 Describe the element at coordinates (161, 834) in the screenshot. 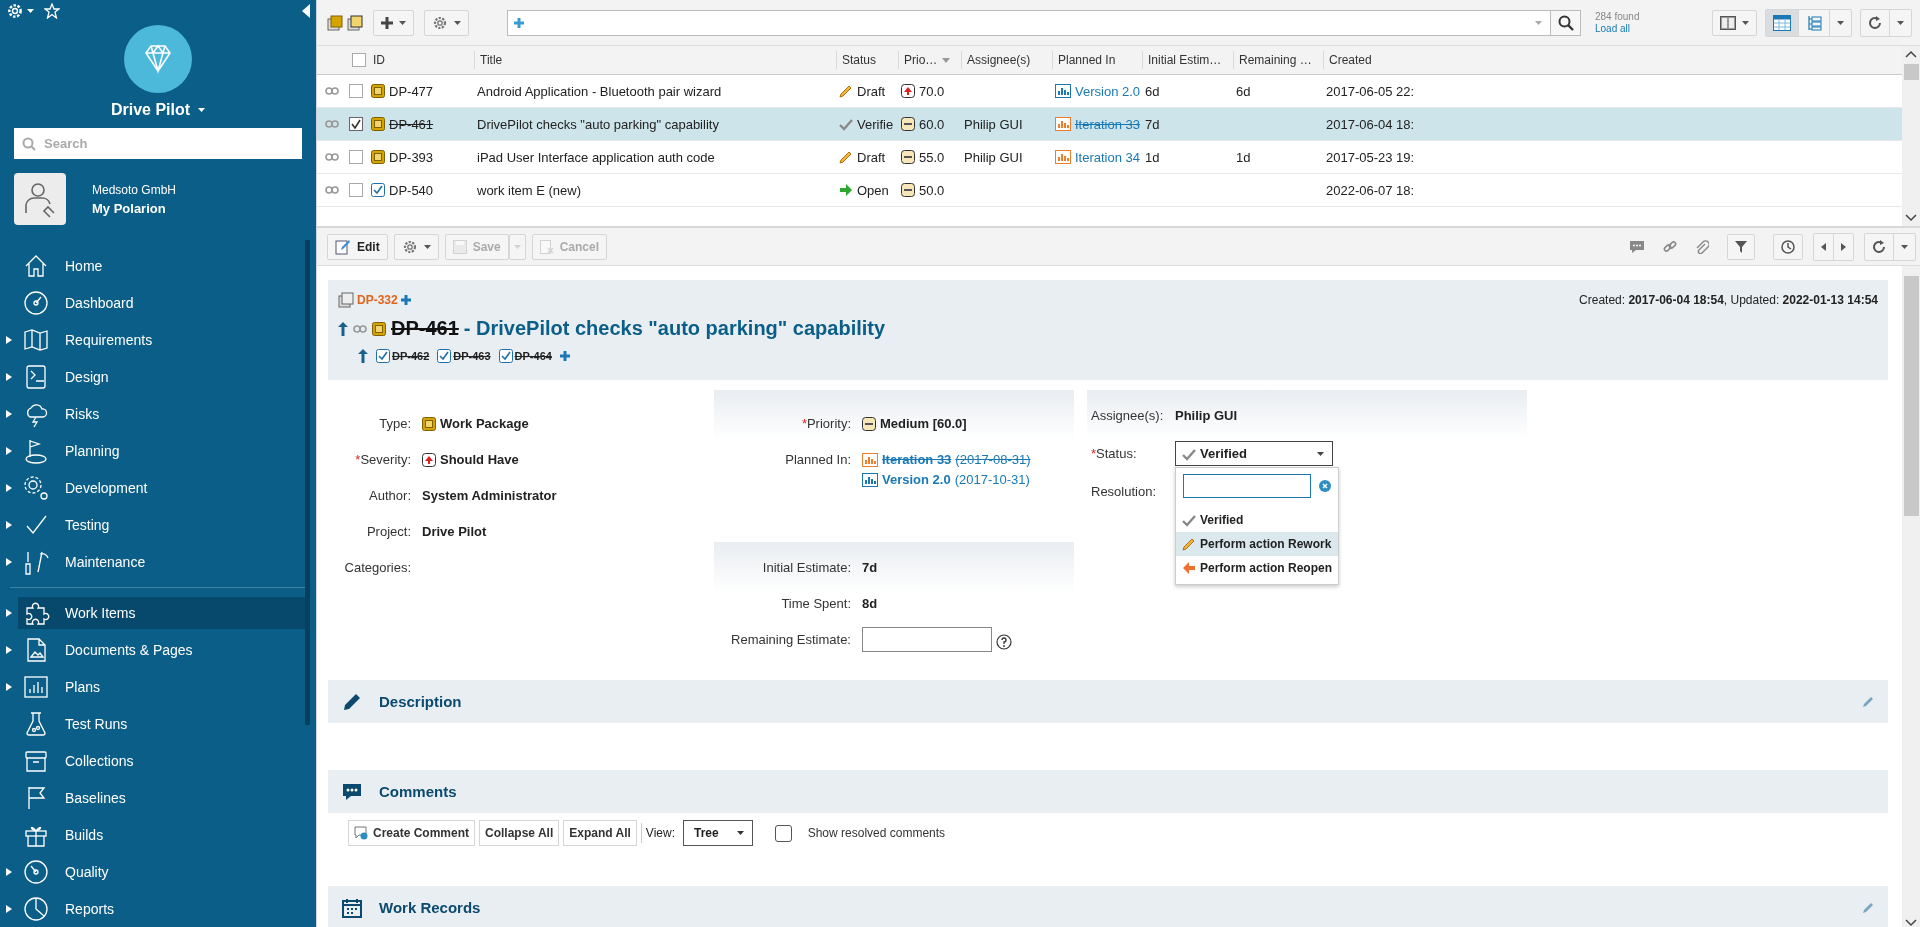

I see `nav-item: Builds` at that location.